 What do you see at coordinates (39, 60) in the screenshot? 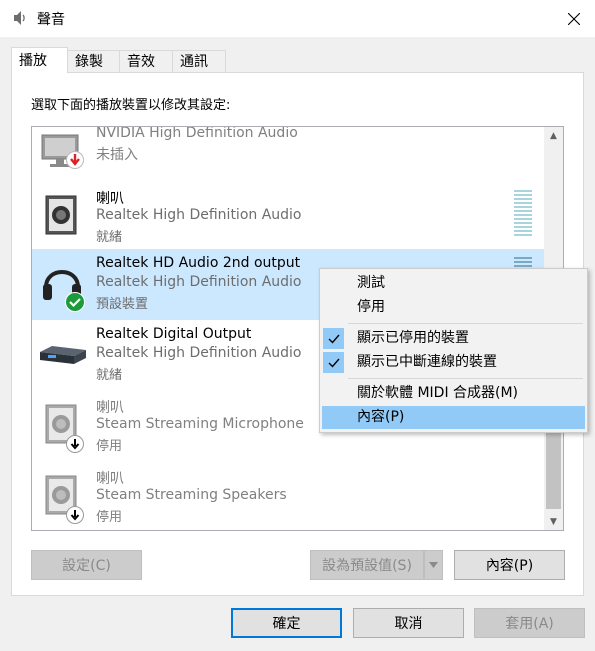
I see `tab-playback: 播放` at bounding box center [39, 60].